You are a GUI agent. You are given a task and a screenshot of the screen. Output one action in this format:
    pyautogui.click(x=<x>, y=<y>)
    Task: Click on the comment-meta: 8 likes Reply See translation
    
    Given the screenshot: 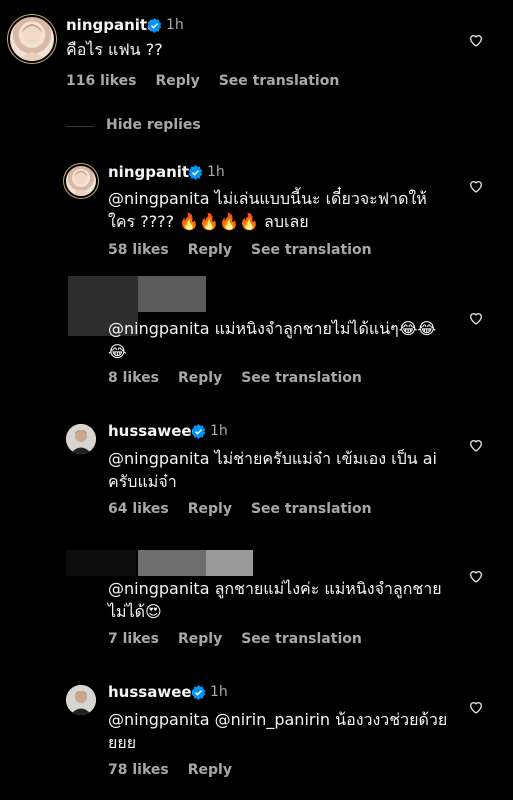 What is the action you would take?
    pyautogui.click(x=244, y=378)
    